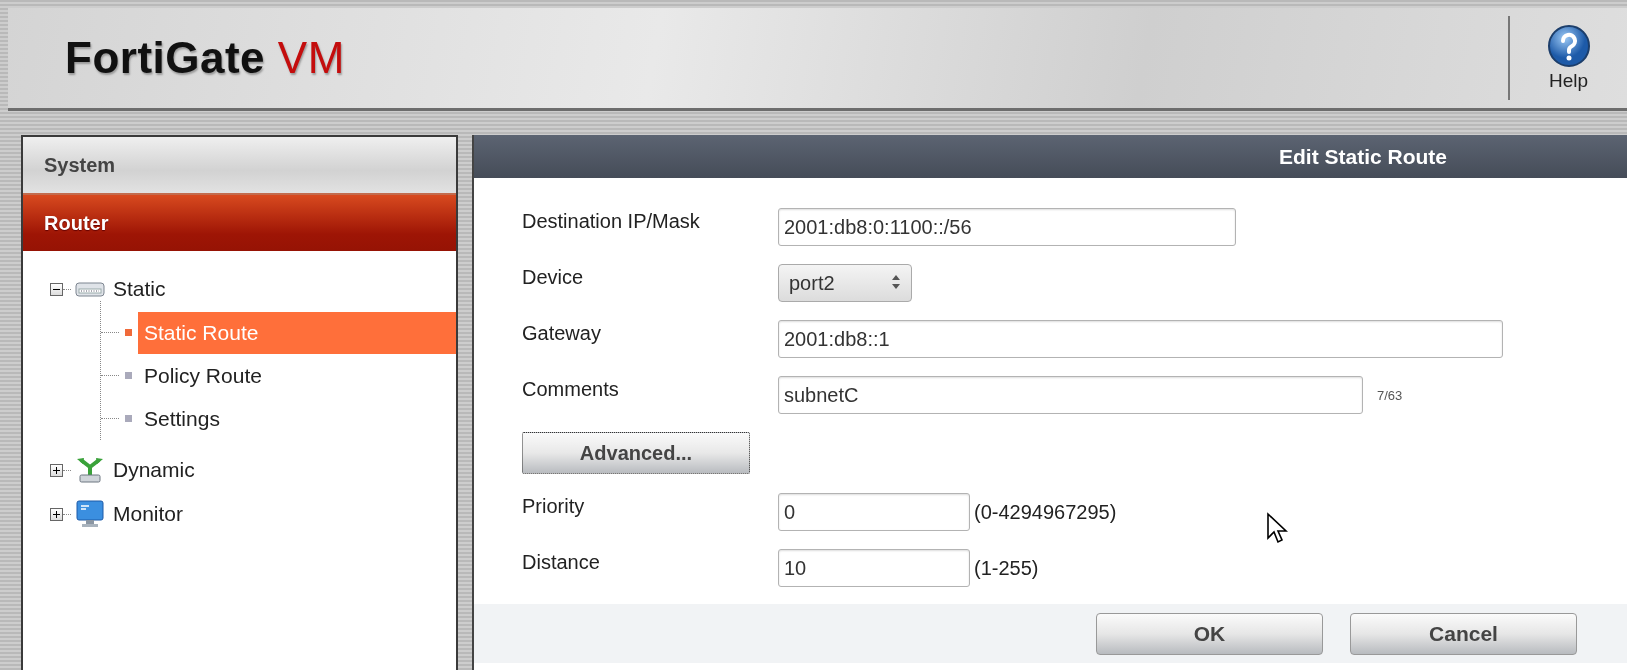 This screenshot has height=670, width=1627. Describe the element at coordinates (1390, 395) in the screenshot. I see `character-counter: 7/63` at that location.